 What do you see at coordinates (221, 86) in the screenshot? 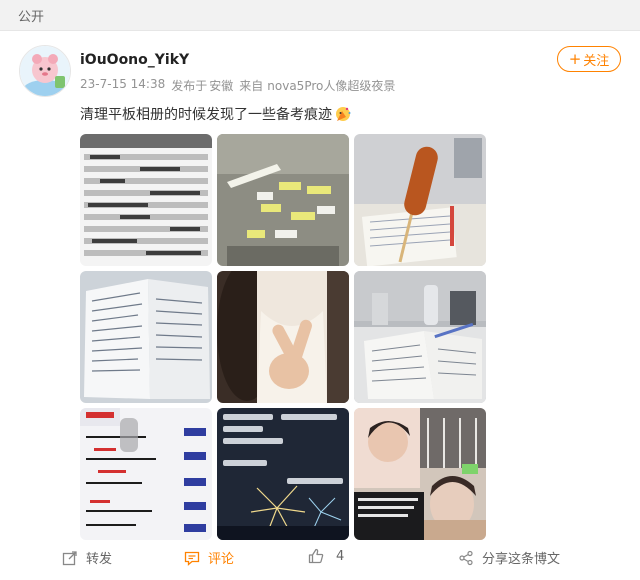
I see `post-location: 安徽` at bounding box center [221, 86].